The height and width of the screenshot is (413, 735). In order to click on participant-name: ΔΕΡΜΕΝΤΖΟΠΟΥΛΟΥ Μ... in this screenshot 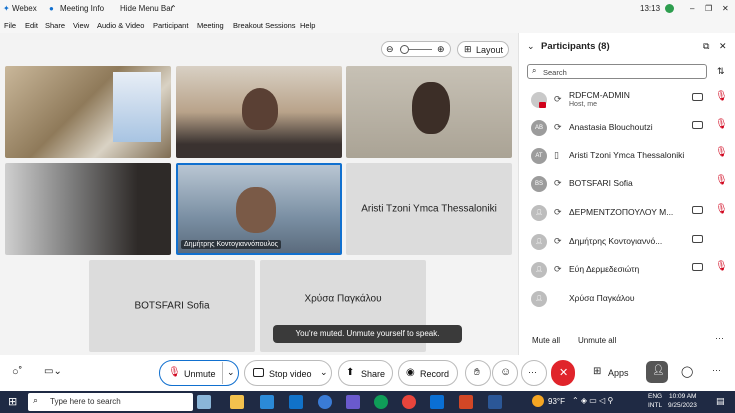, I will do `click(621, 212)`.